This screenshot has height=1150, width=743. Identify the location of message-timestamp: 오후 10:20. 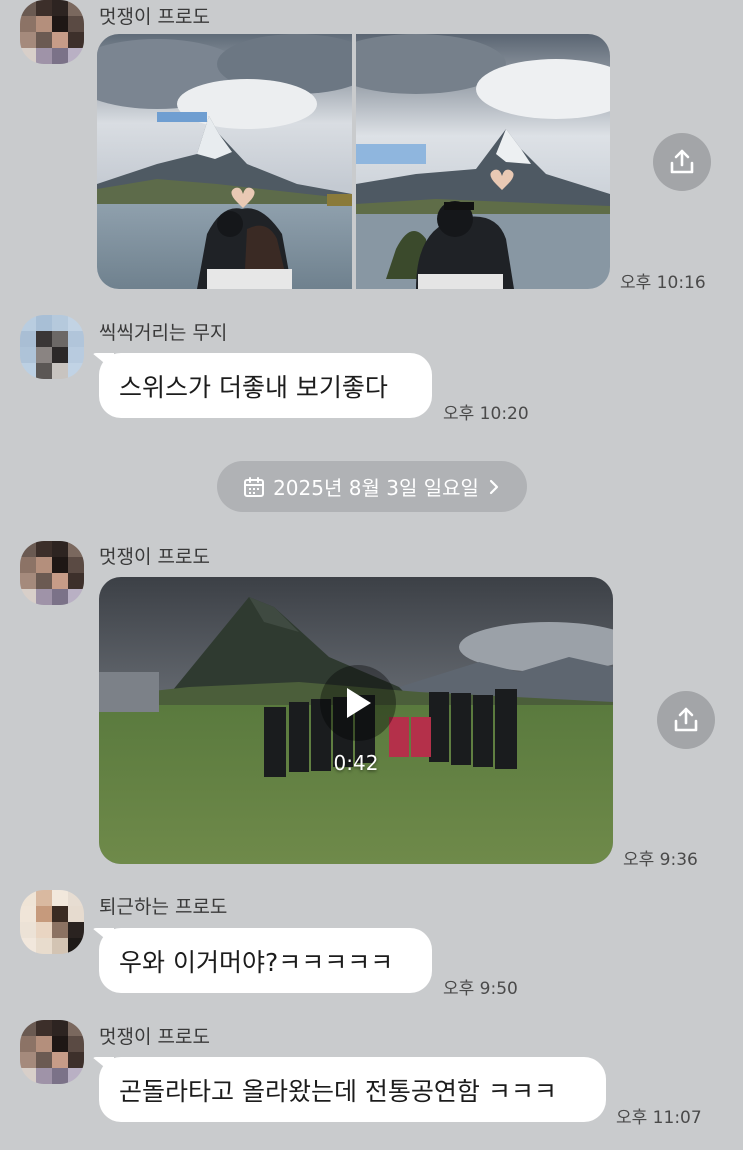
(486, 414).